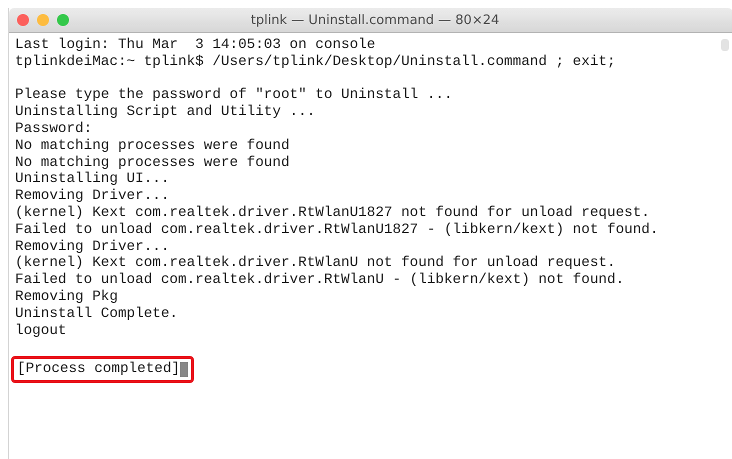 This screenshot has width=732, height=459. What do you see at coordinates (54, 129) in the screenshot?
I see `terminal-line: Password:` at bounding box center [54, 129].